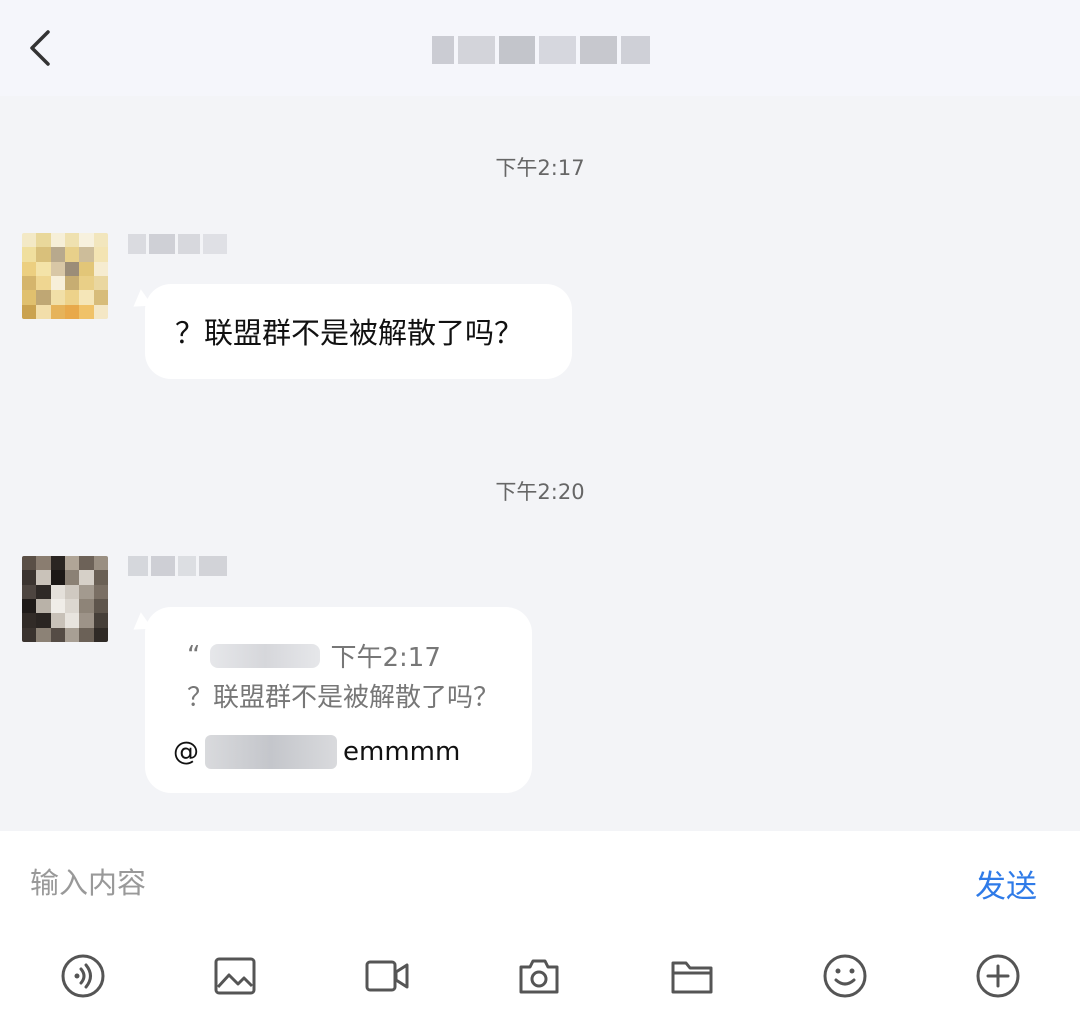  I want to click on image-icon, so click(235, 976).